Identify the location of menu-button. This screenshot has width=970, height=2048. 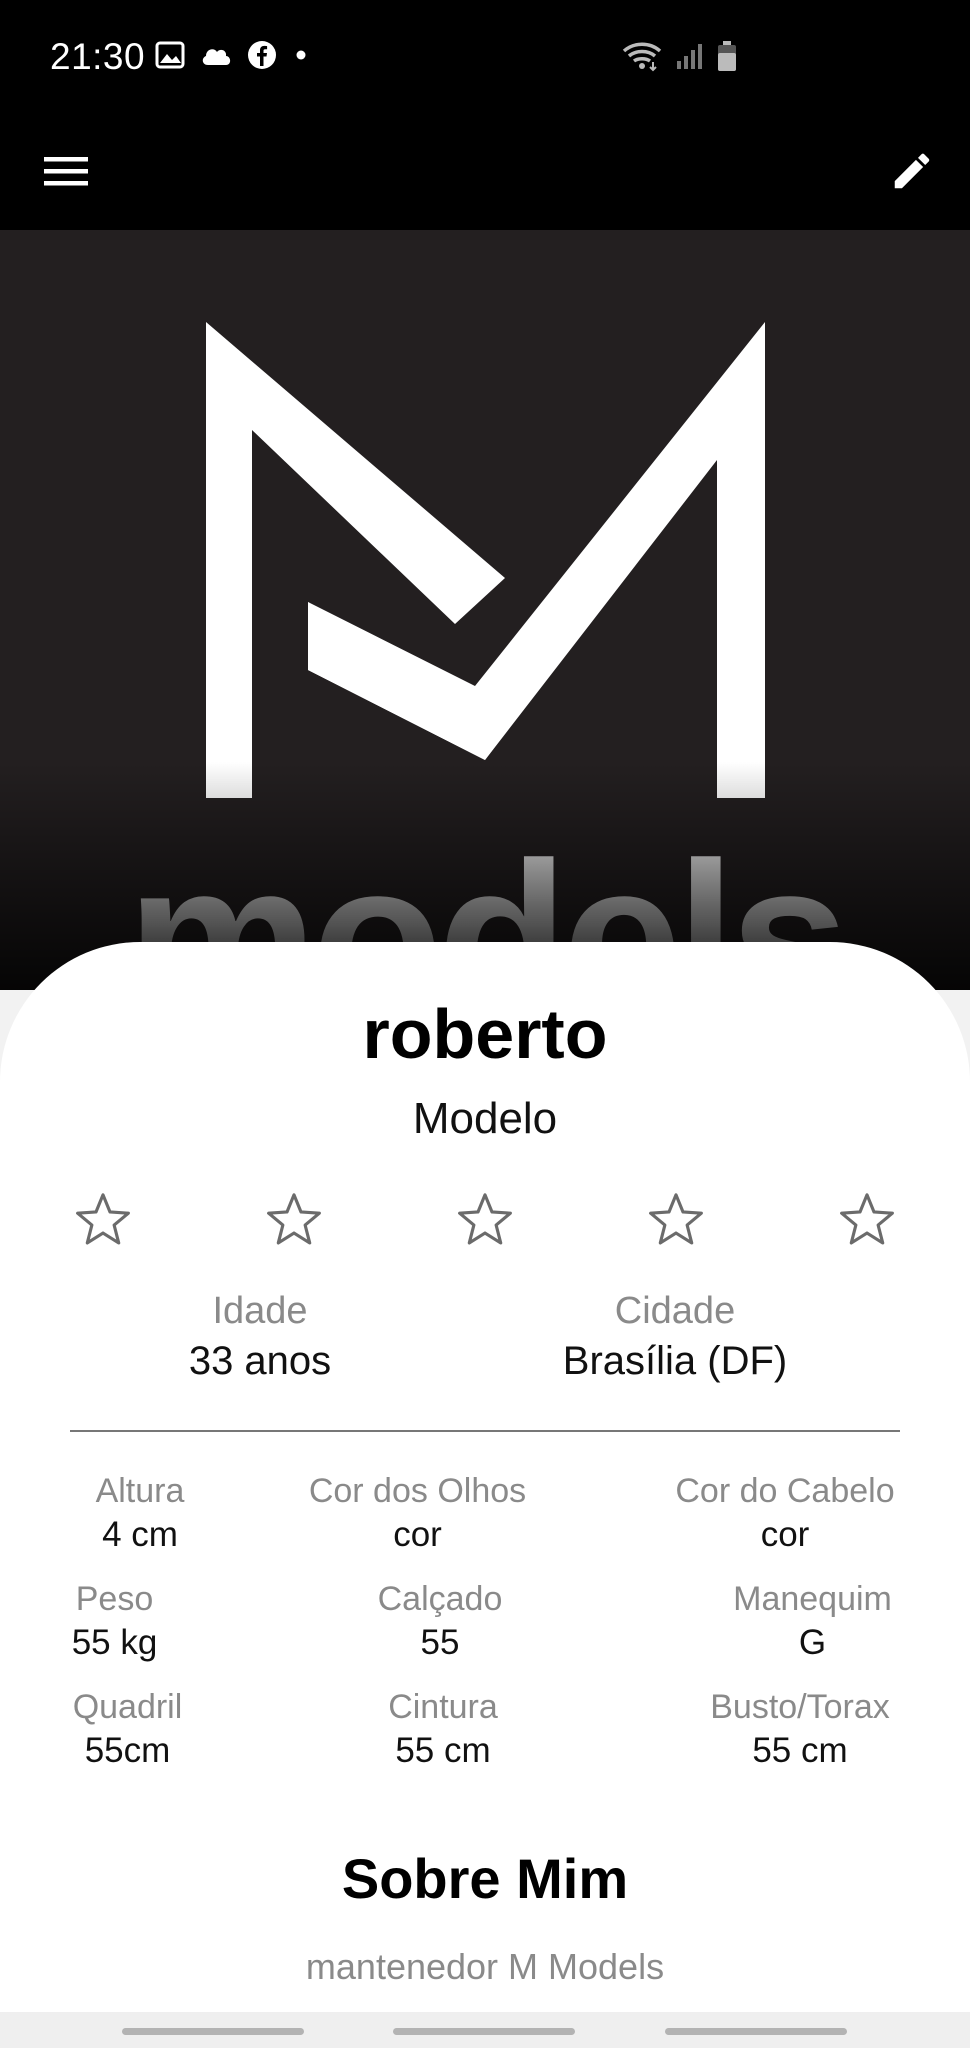
(66, 173).